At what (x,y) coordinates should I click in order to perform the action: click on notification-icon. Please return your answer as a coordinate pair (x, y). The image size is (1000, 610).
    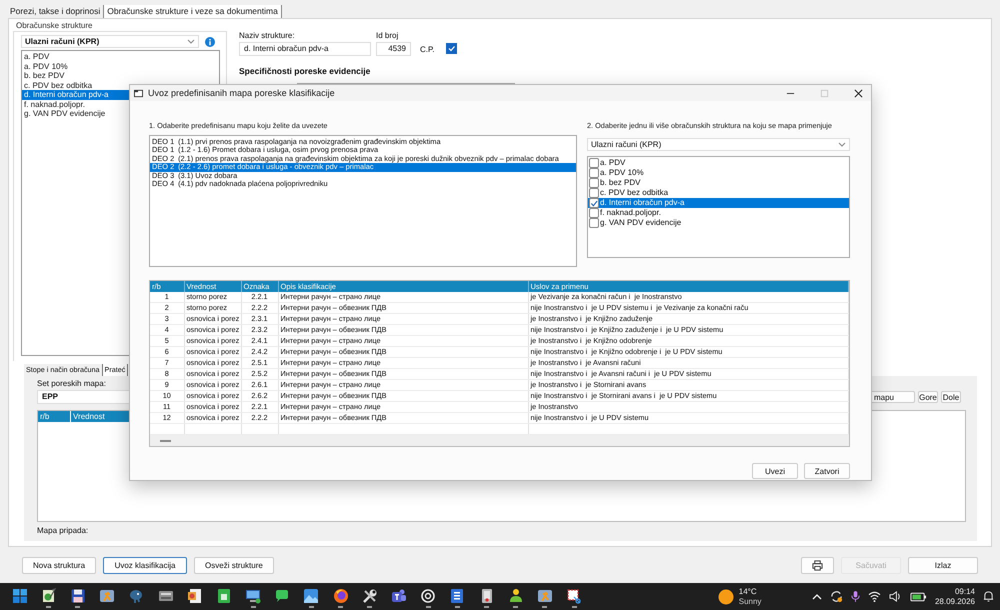
    Looking at the image, I should click on (988, 596).